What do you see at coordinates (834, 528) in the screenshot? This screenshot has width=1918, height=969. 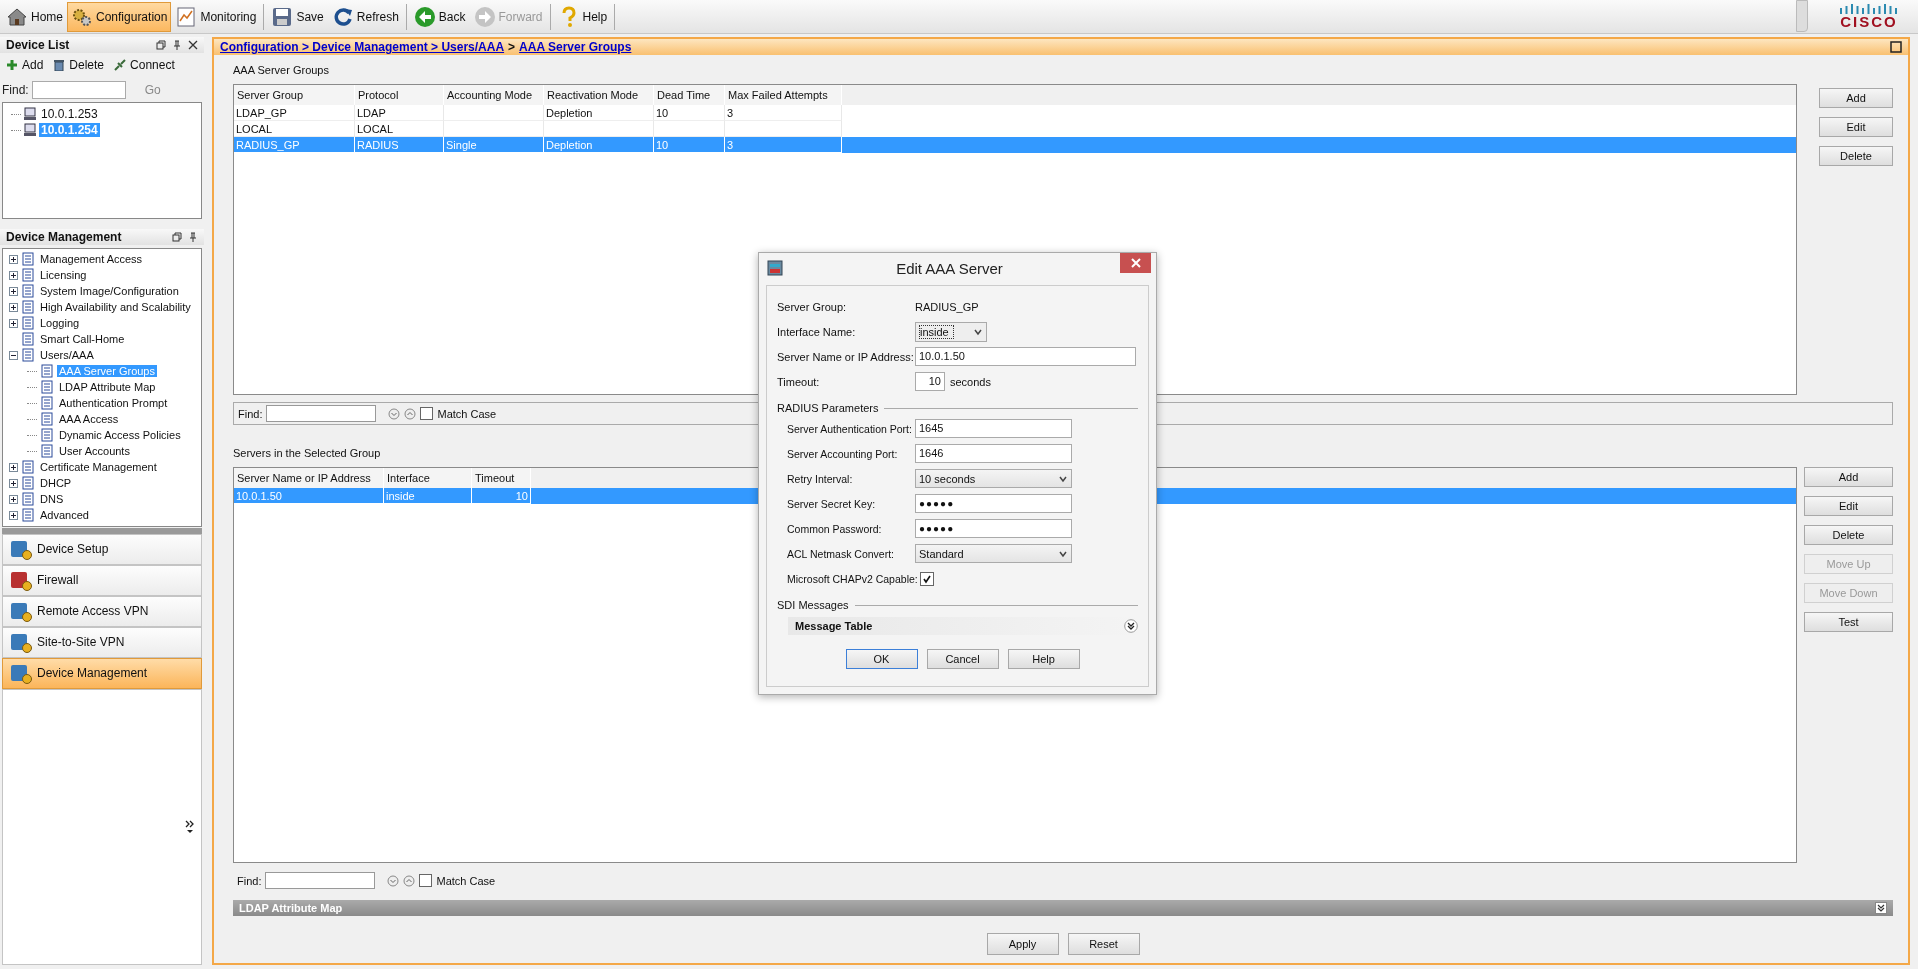 I see `field-label: Common Password:` at bounding box center [834, 528].